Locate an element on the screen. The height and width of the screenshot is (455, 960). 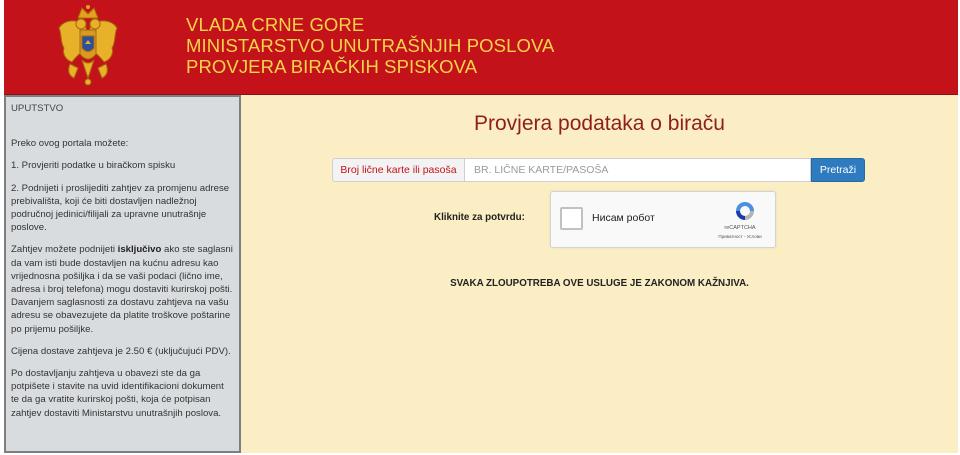
recaptcha-label: Нисам робот is located at coordinates (623, 218).